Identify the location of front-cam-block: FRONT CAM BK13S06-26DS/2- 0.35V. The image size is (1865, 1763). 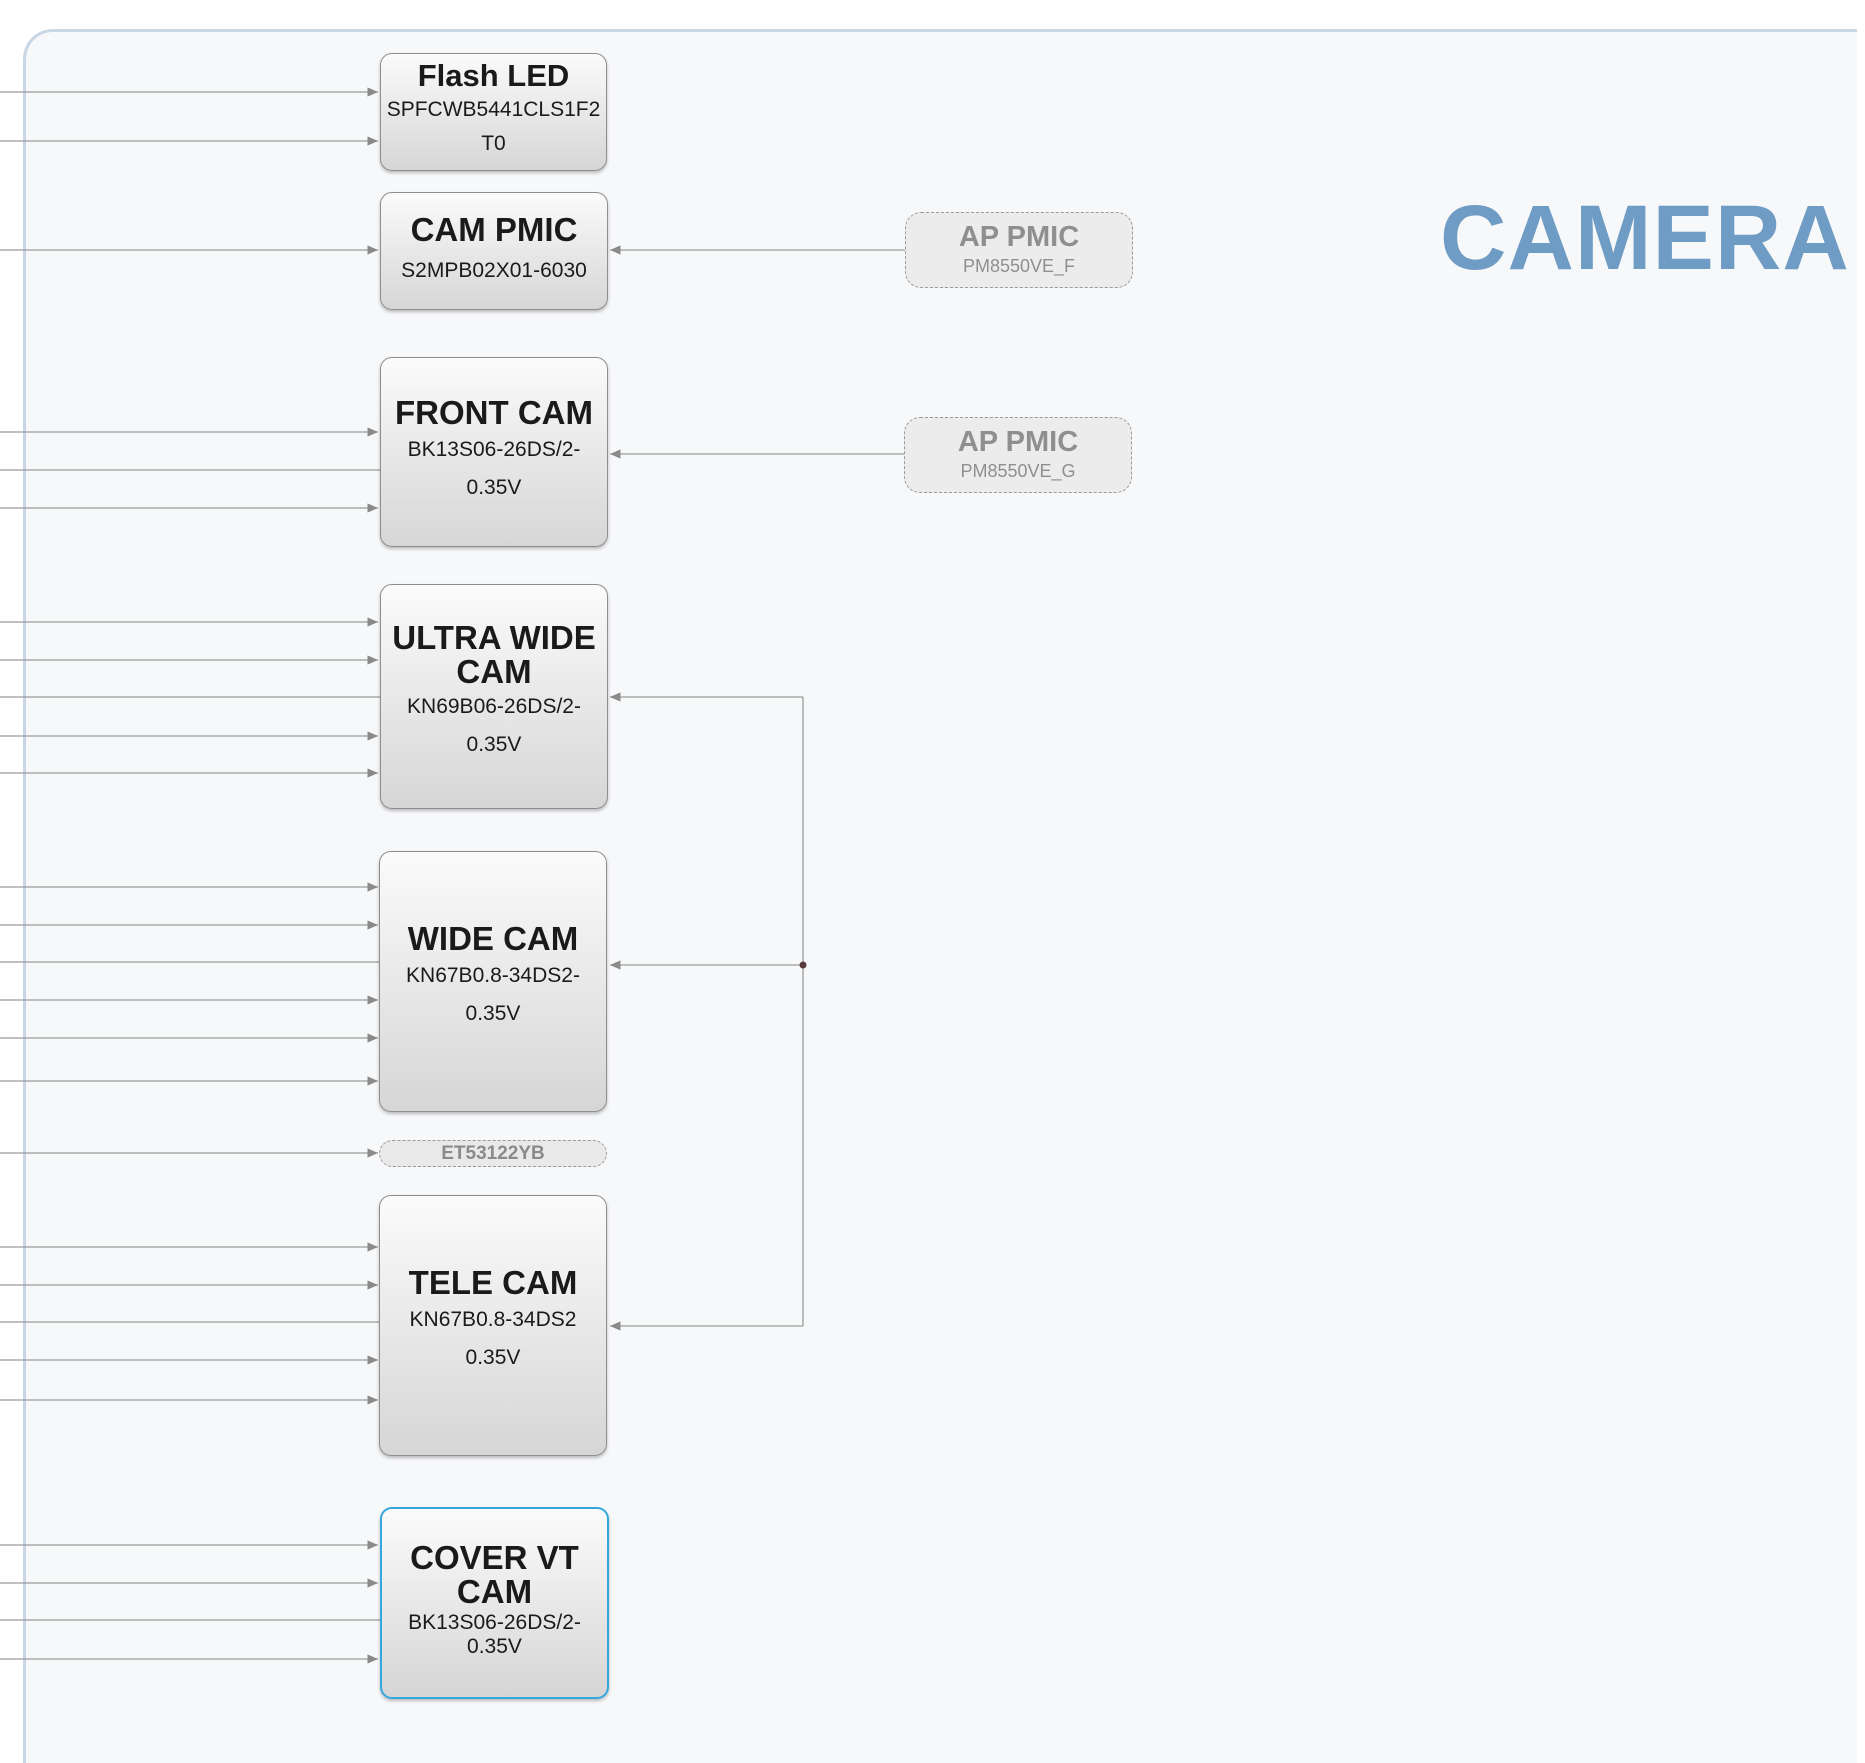
(494, 452).